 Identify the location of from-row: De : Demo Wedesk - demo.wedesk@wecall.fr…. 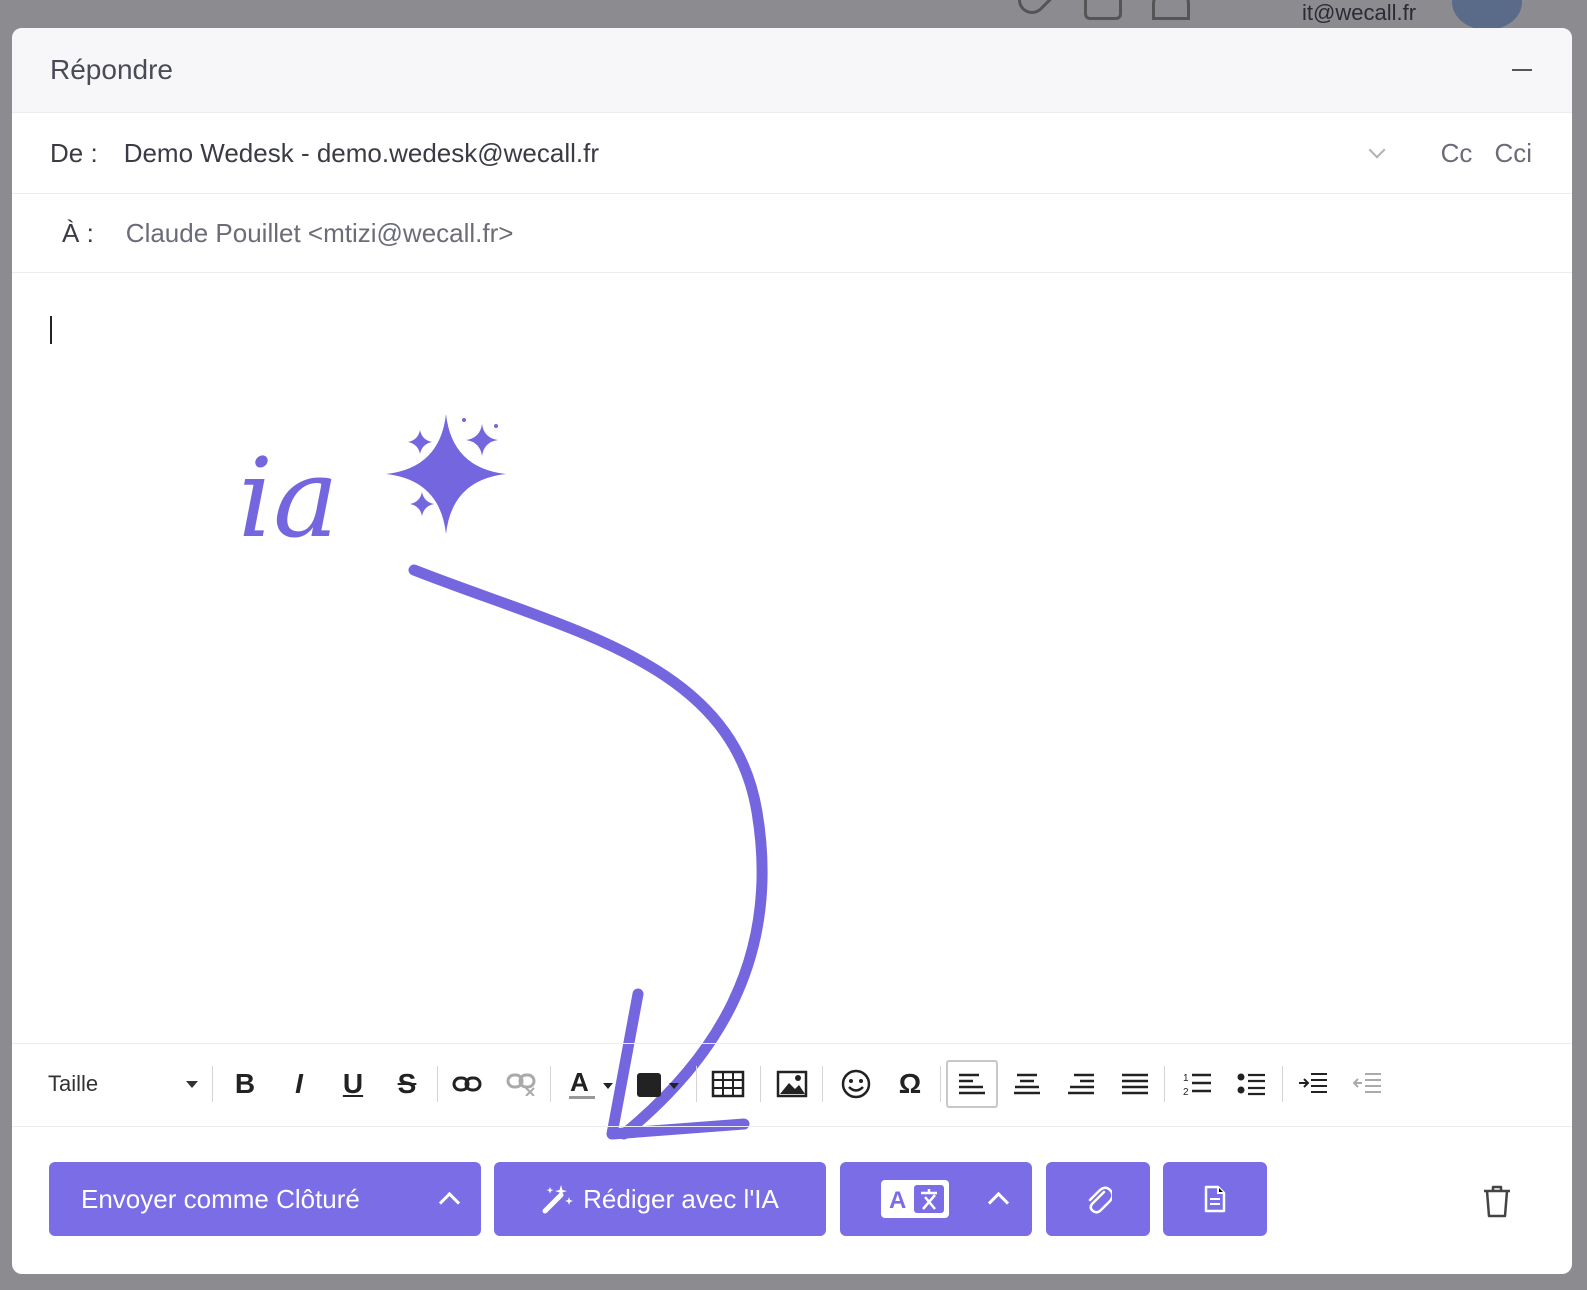
(792, 153).